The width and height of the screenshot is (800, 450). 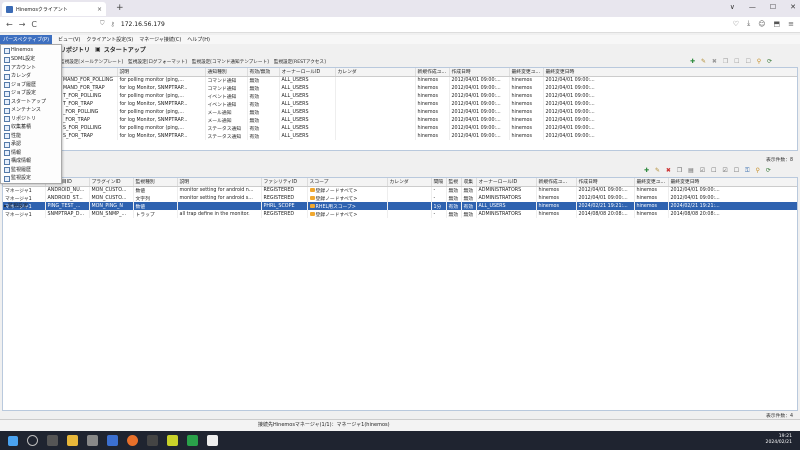 What do you see at coordinates (212, 440) in the screenshot?
I see `notepad-icon` at bounding box center [212, 440].